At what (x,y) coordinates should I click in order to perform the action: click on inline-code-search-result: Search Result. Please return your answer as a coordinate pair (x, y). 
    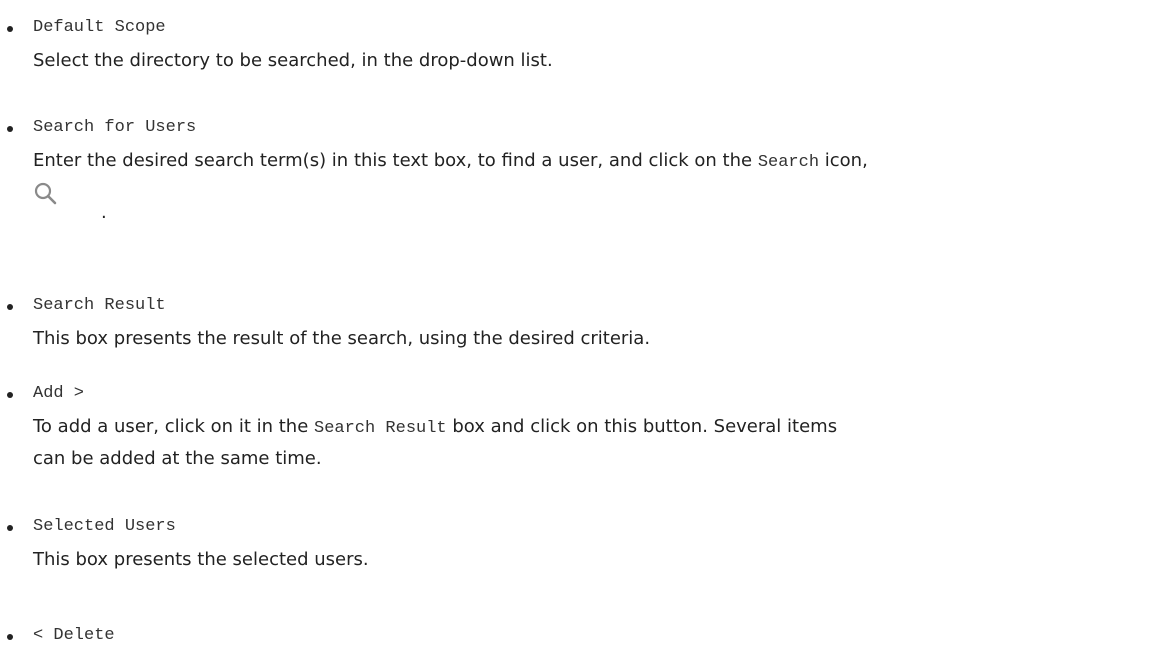
    Looking at the image, I should click on (380, 428).